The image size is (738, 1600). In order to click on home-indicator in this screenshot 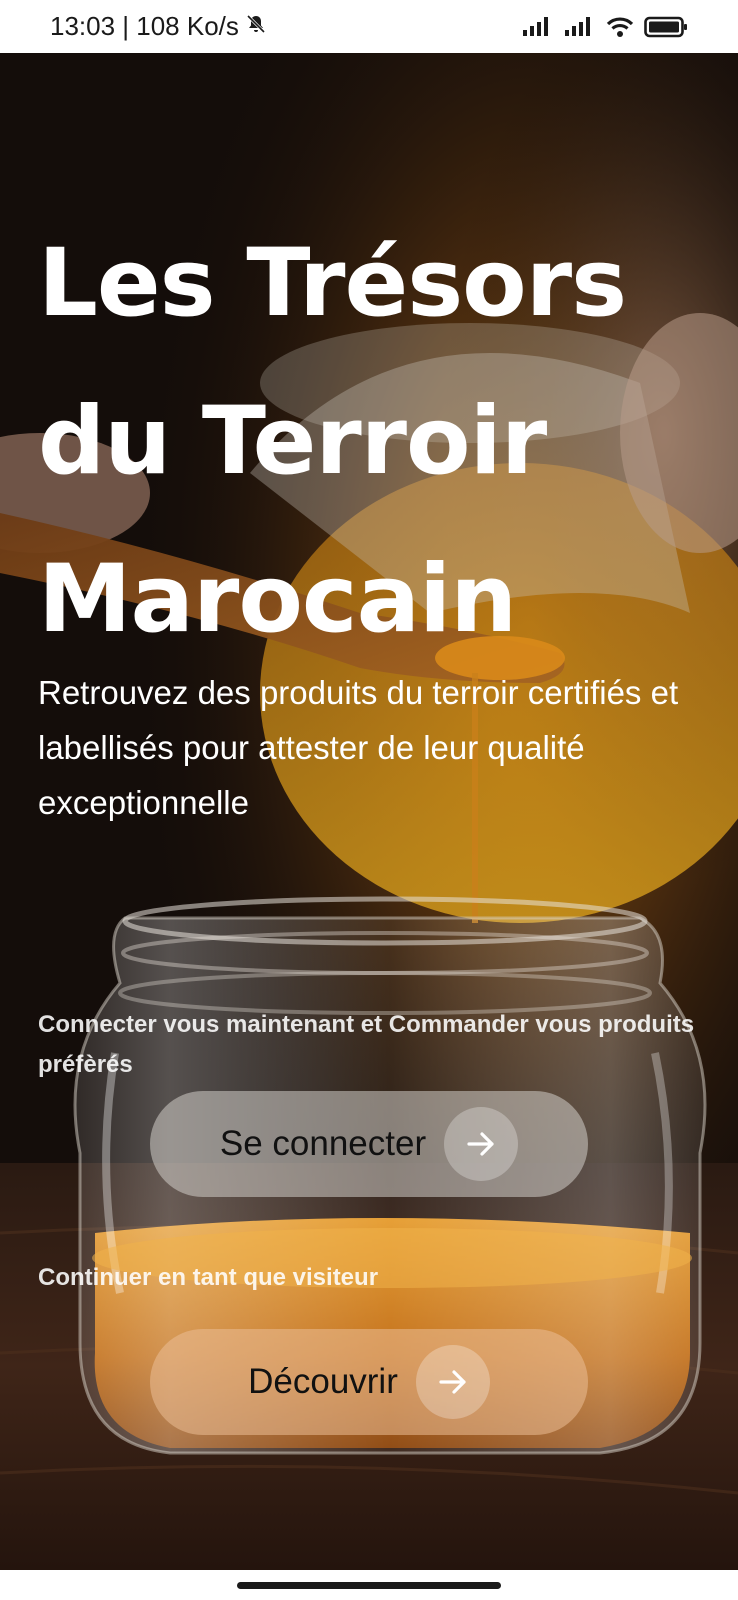, I will do `click(369, 1585)`.